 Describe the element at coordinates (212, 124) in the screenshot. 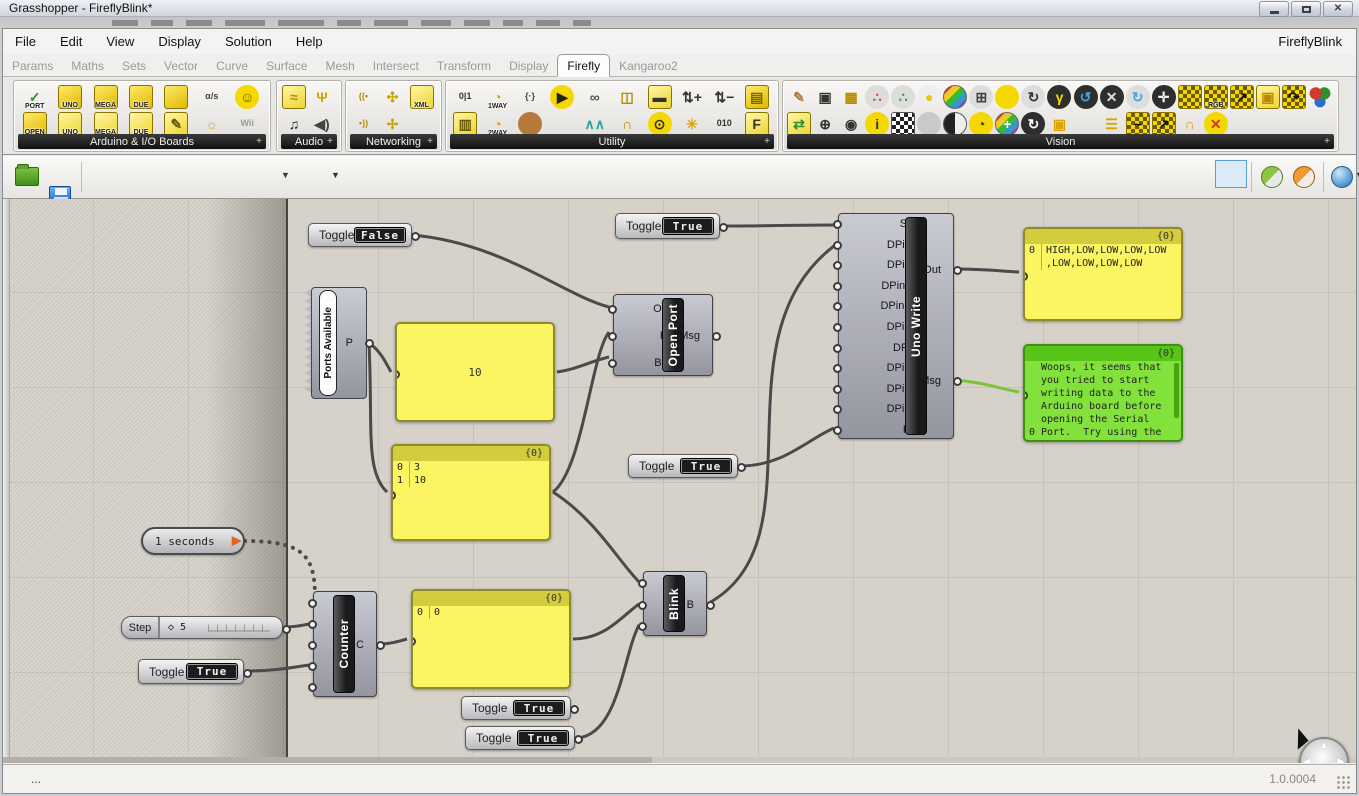

I see `config-icon: ☼` at that location.